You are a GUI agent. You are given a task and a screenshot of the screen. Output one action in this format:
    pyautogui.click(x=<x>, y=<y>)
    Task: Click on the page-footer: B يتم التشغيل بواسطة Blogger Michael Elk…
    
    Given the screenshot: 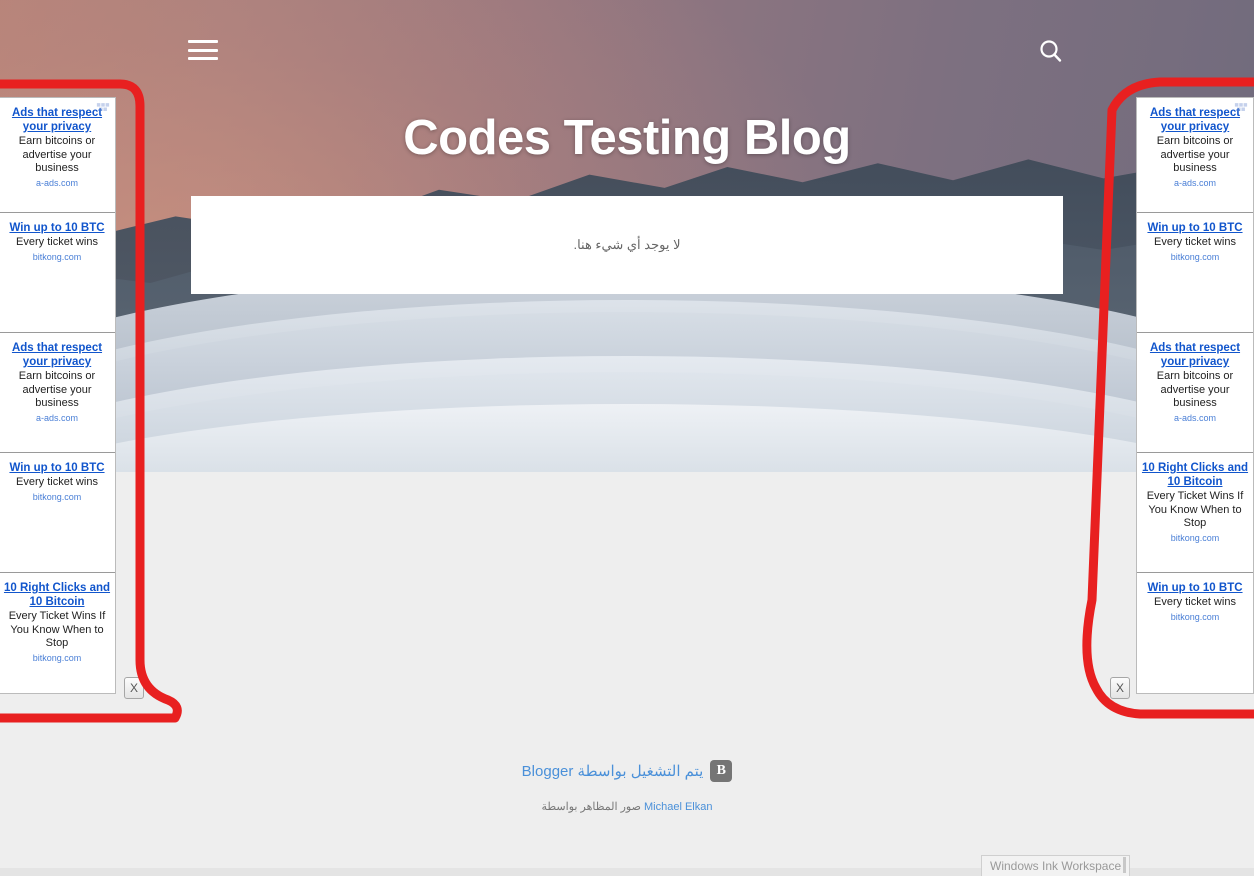 What is the action you would take?
    pyautogui.click(x=627, y=786)
    